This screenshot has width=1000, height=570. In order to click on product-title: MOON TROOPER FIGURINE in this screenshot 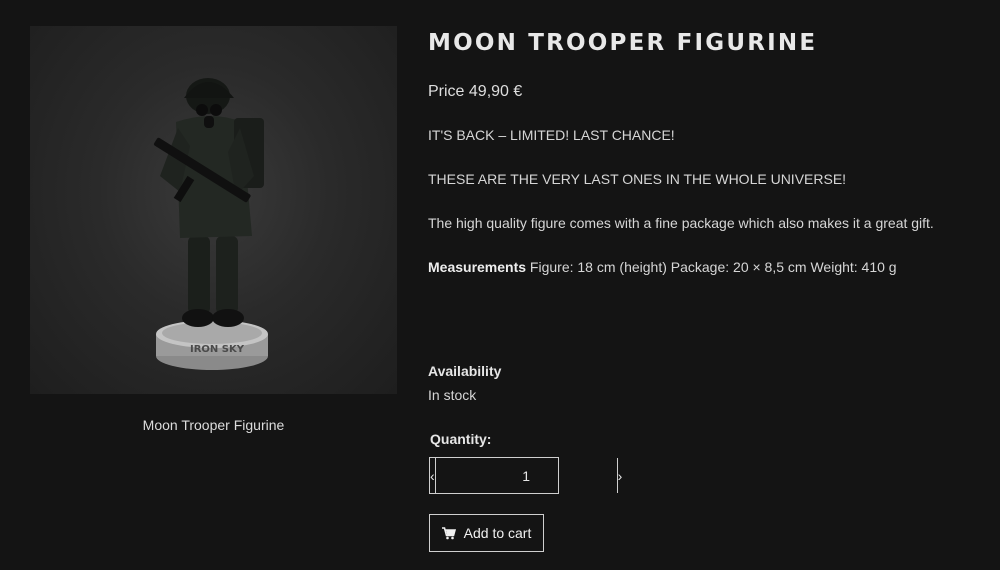, I will do `click(623, 43)`.